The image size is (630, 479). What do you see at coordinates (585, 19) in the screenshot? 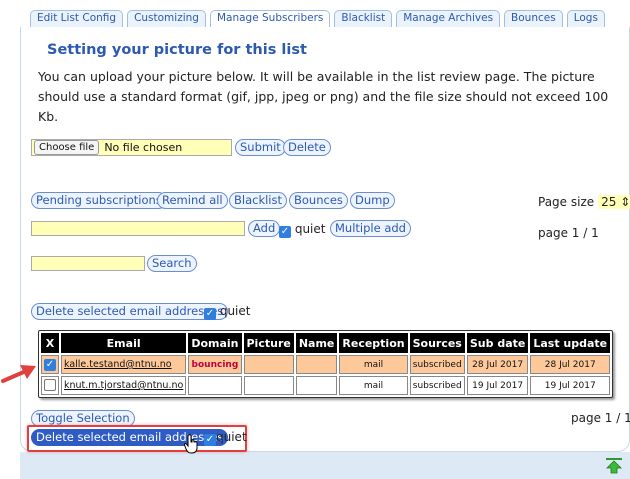
I see `tab-logs: Logs` at bounding box center [585, 19].